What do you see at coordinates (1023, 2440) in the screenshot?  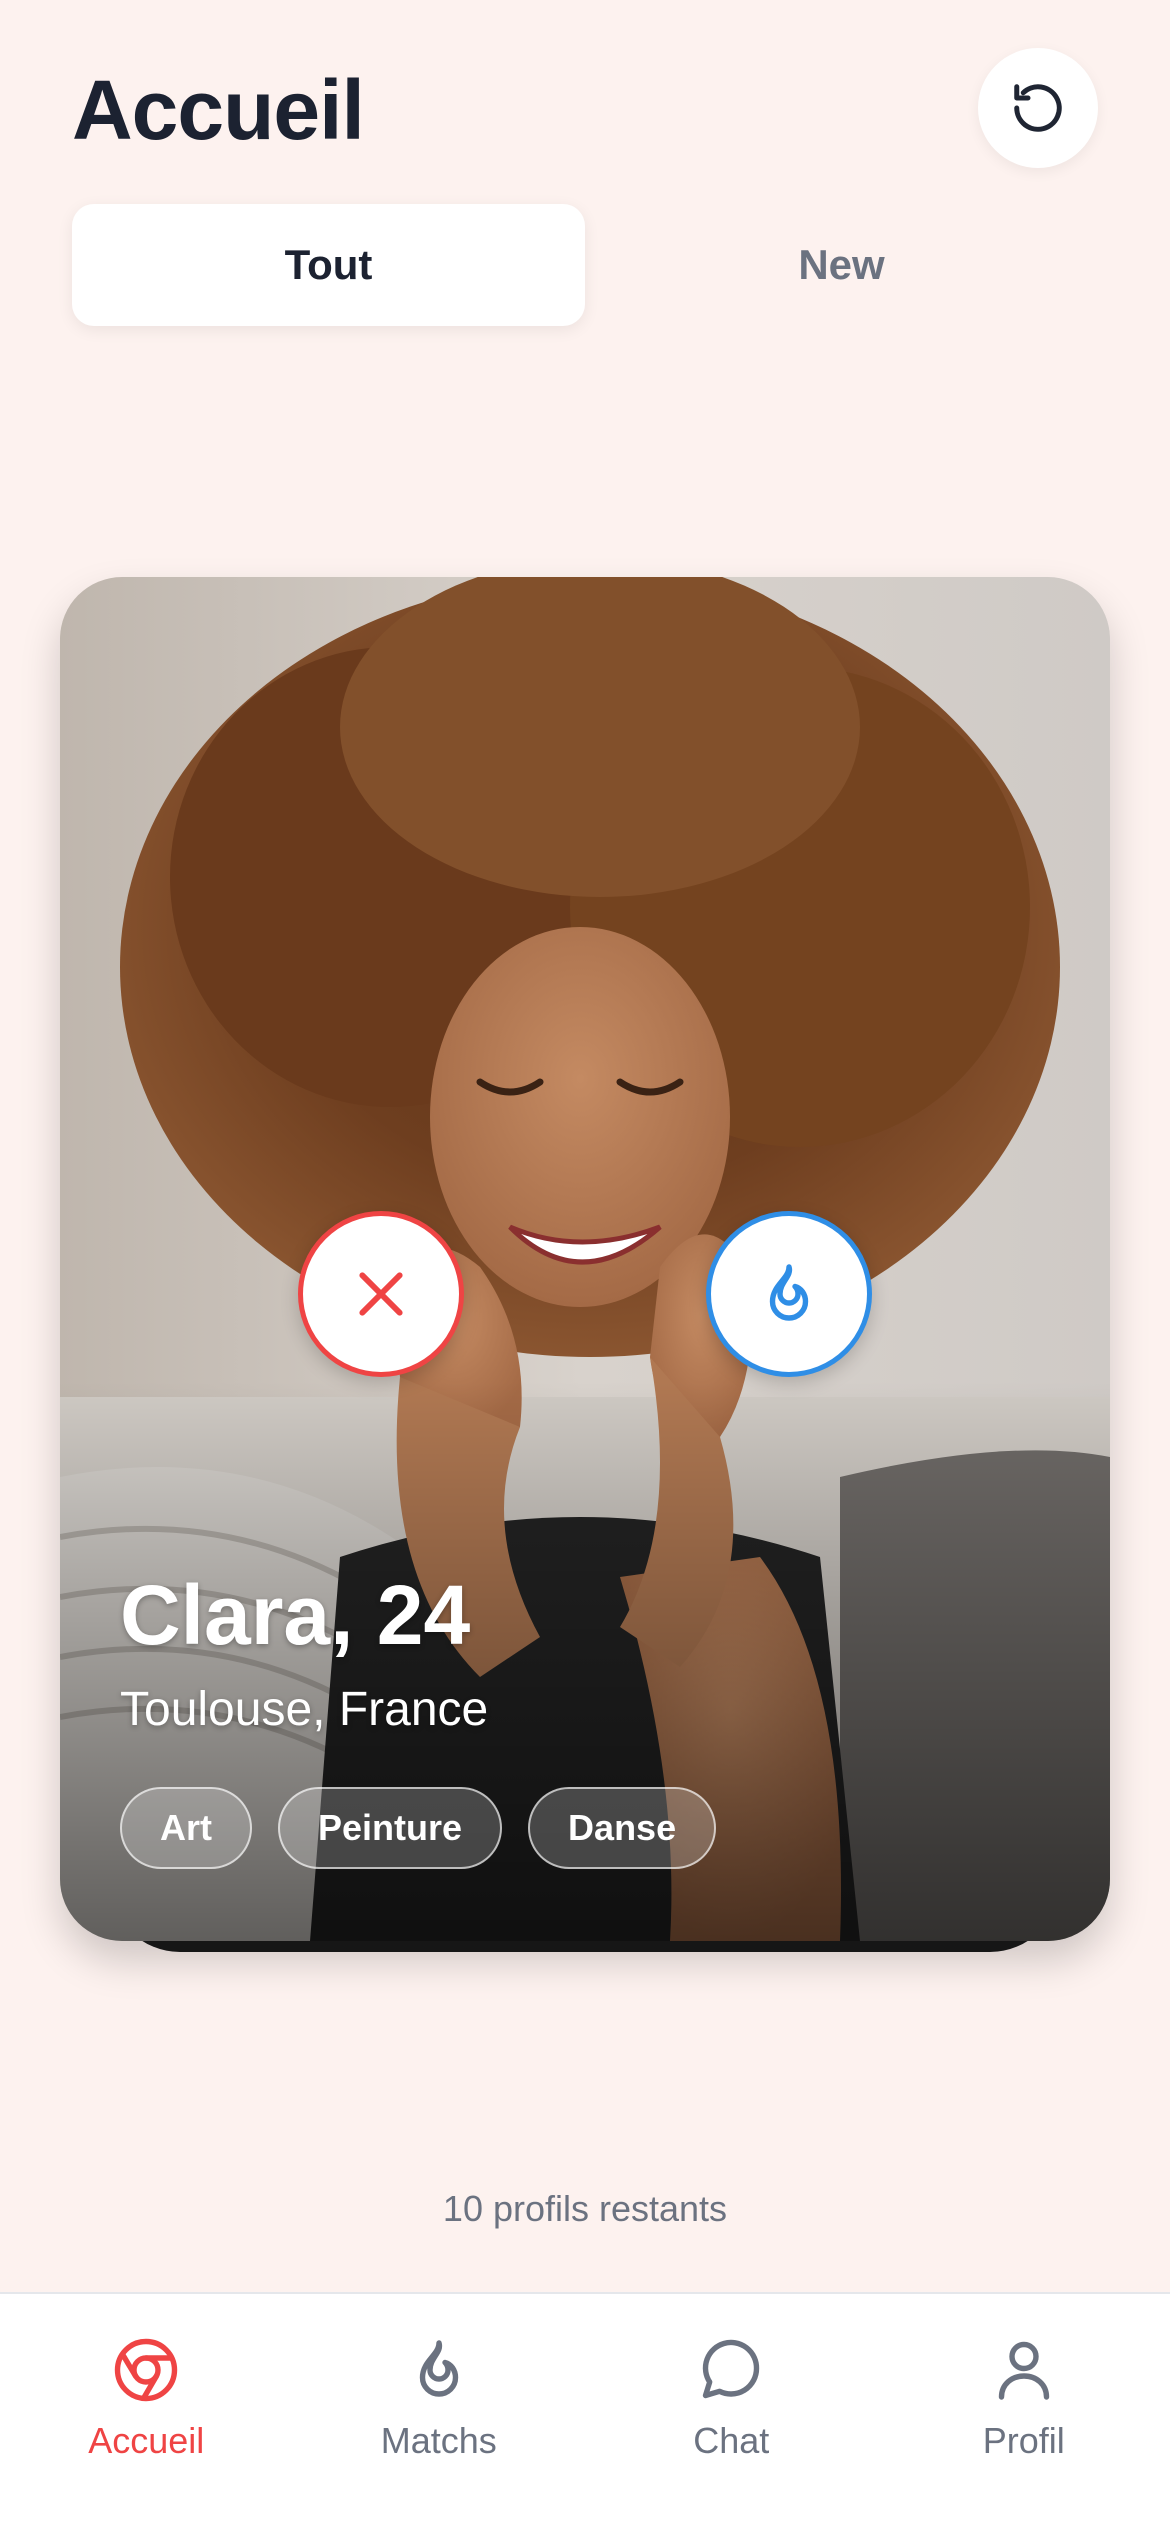 I see `nav-label: Profil` at bounding box center [1023, 2440].